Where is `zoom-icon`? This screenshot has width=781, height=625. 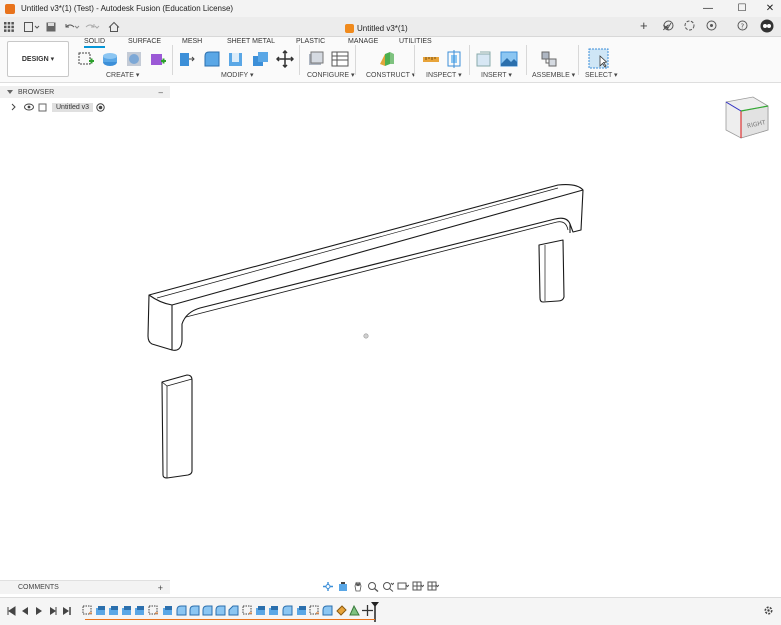 zoom-icon is located at coordinates (373, 586).